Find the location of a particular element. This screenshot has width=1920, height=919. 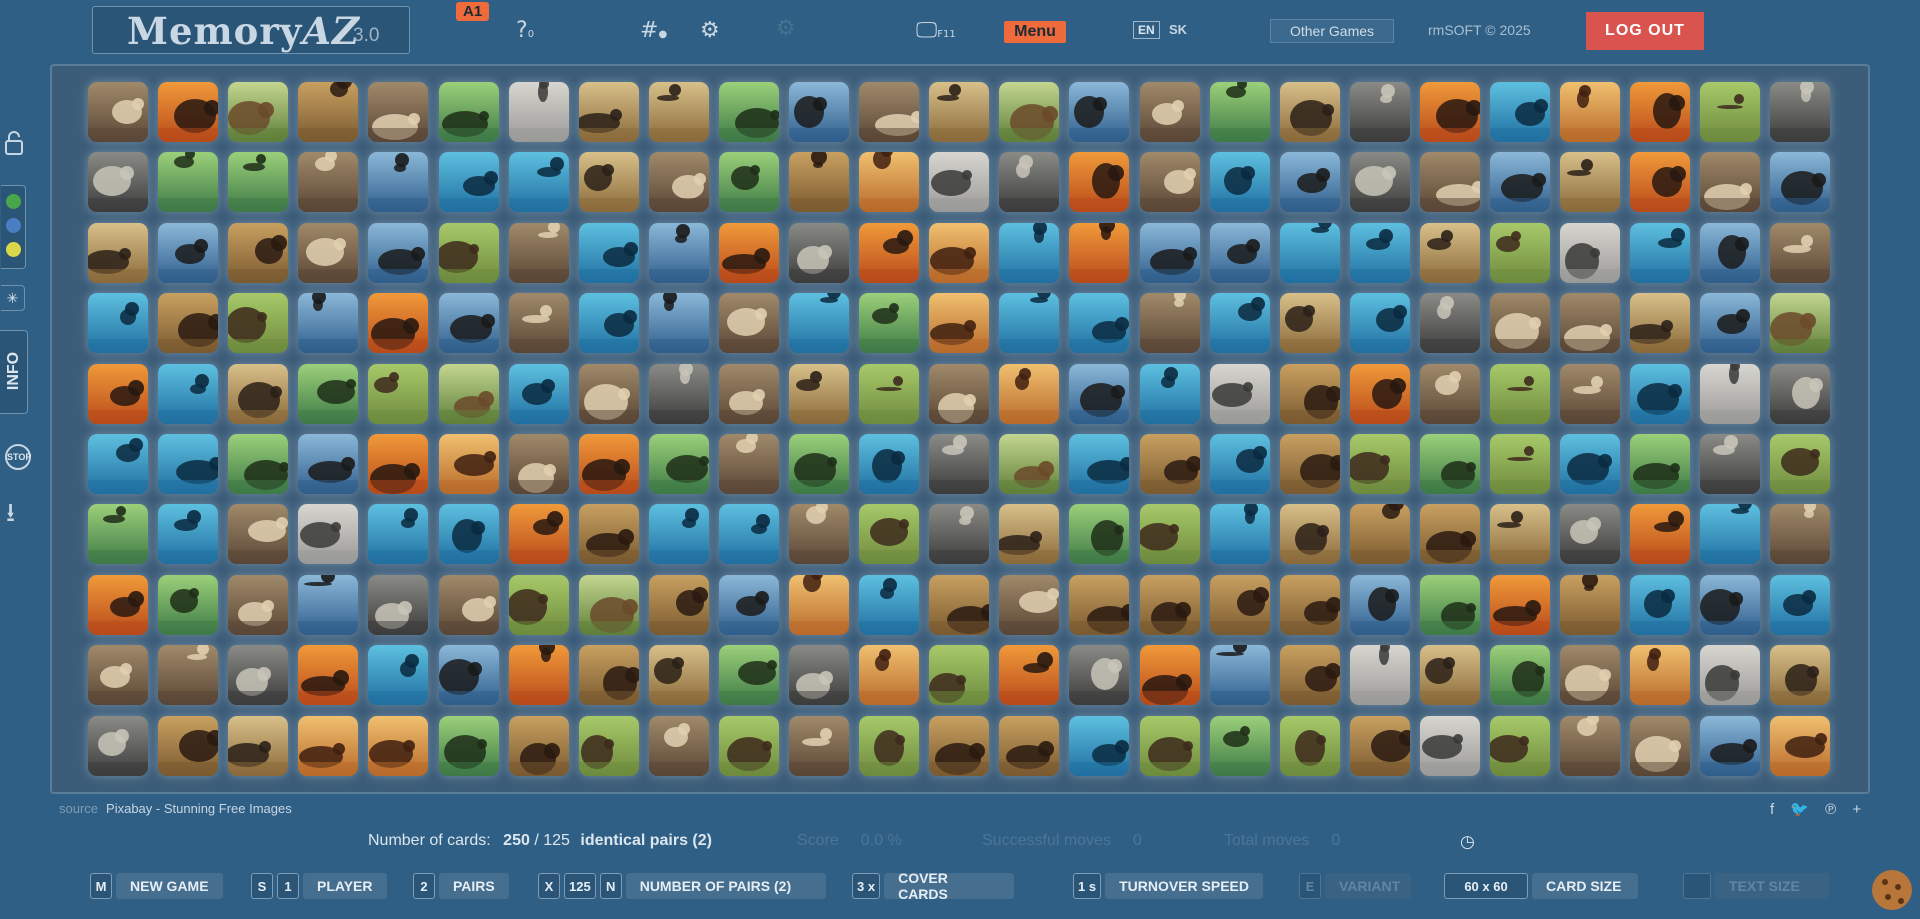

card-dog is located at coordinates (1449, 604).